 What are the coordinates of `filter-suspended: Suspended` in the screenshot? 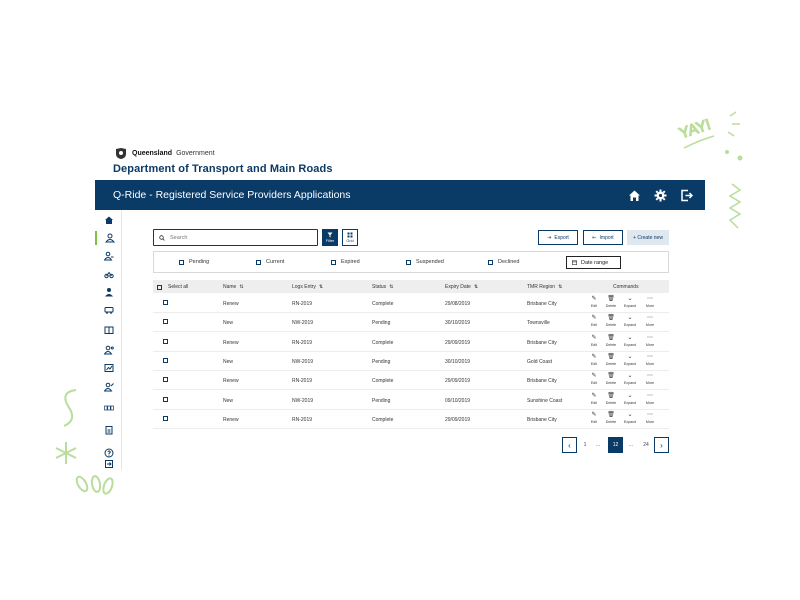 It's located at (425, 262).